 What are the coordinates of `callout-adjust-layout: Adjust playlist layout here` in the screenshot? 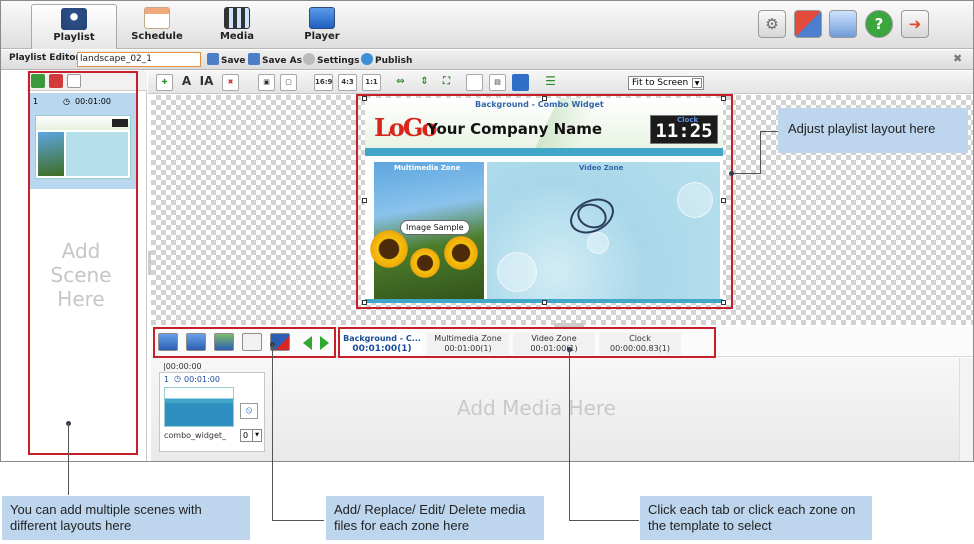 It's located at (873, 130).